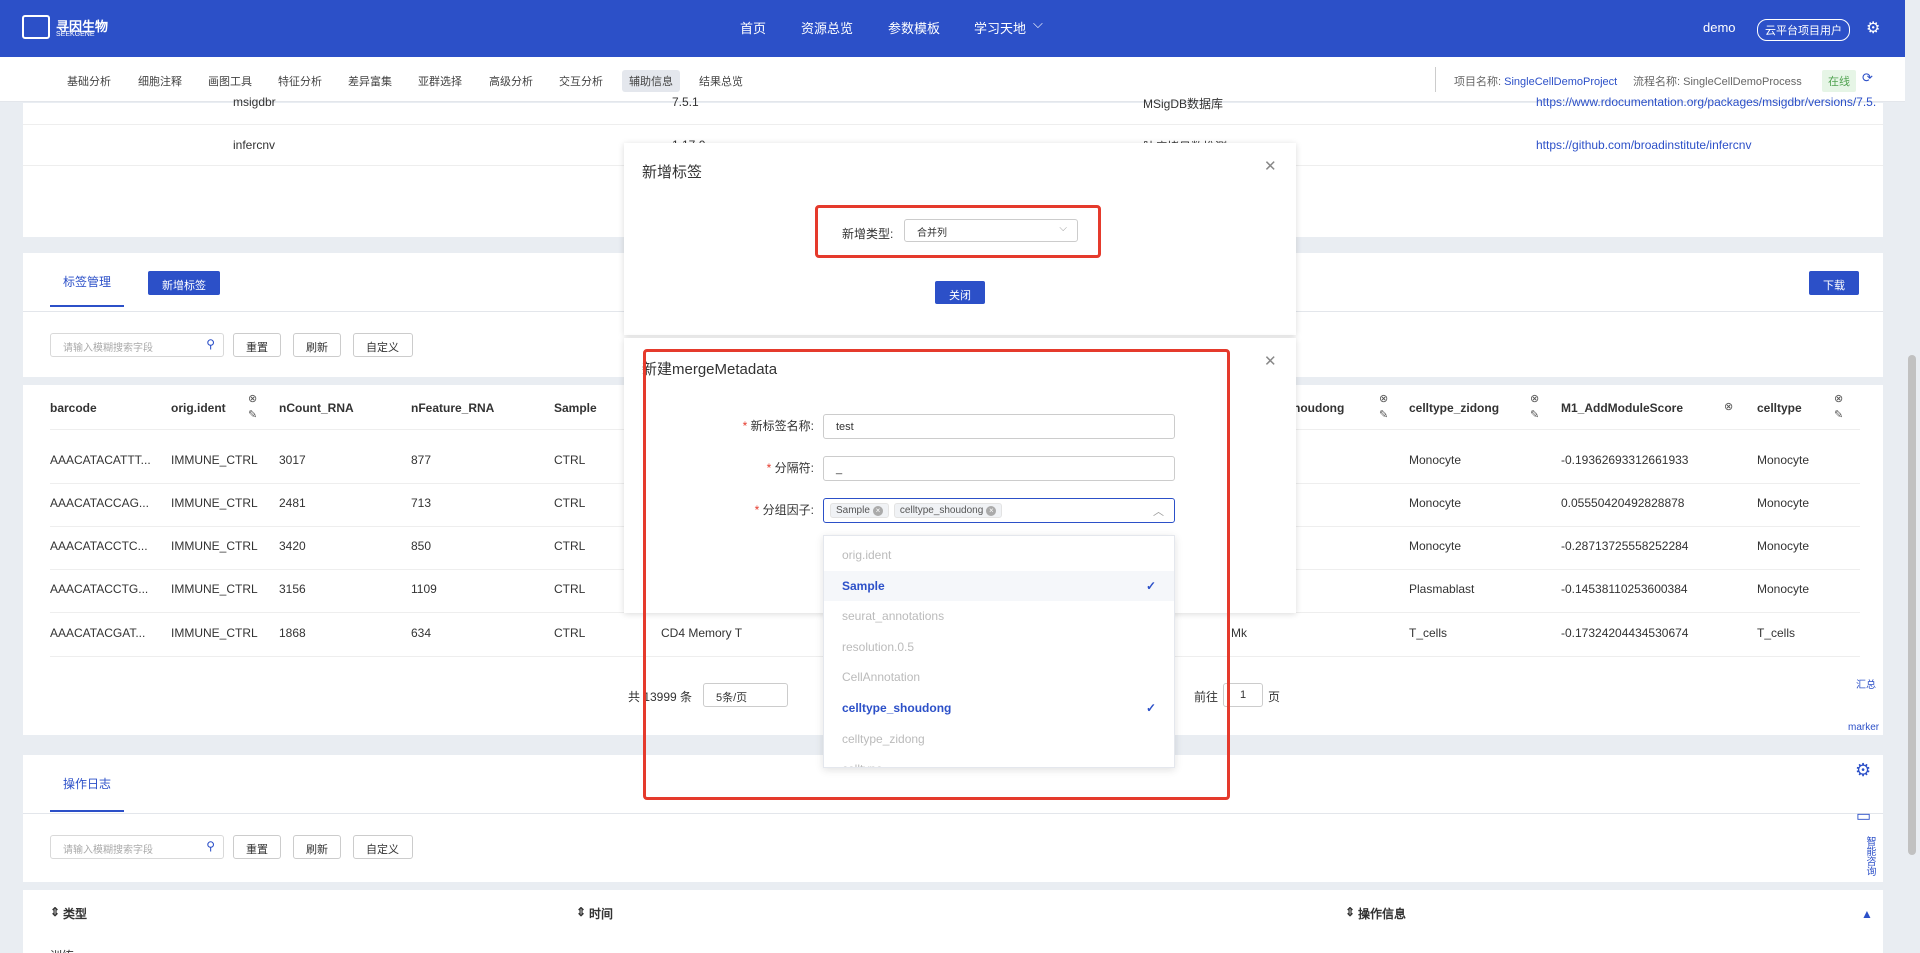  Describe the element at coordinates (999, 708) in the screenshot. I see `option-celltype-shoudong: celltype_shoudong ✓` at that location.